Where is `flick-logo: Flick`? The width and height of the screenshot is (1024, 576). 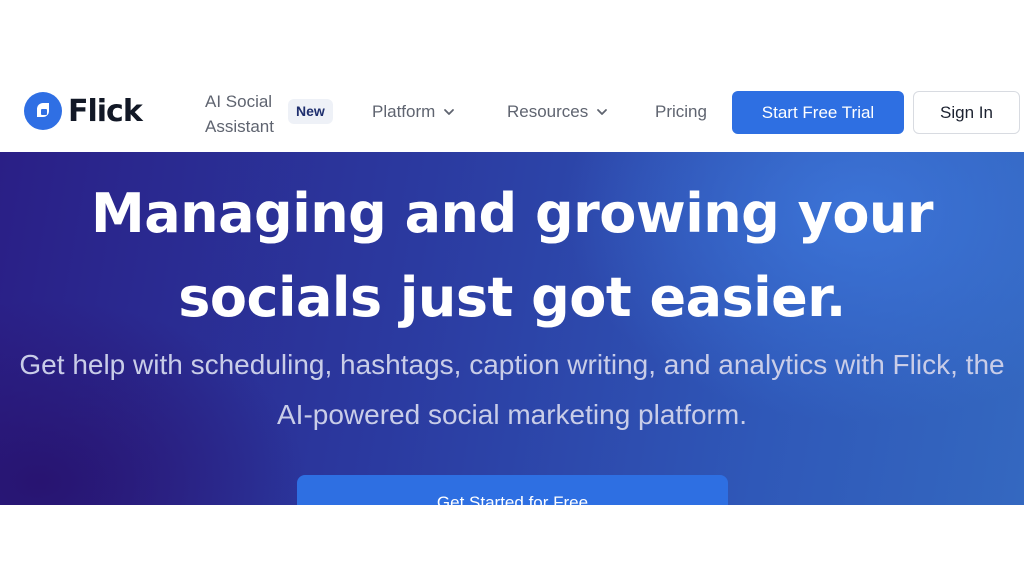 flick-logo: Flick is located at coordinates (83, 111).